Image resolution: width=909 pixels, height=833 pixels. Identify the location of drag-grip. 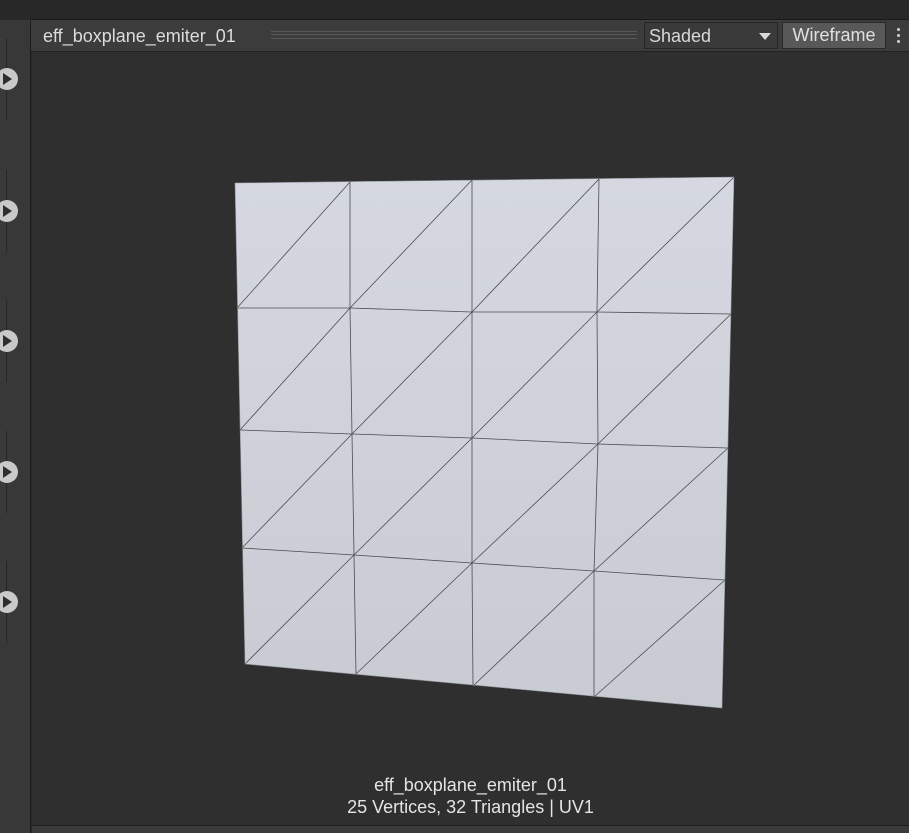
(454, 35).